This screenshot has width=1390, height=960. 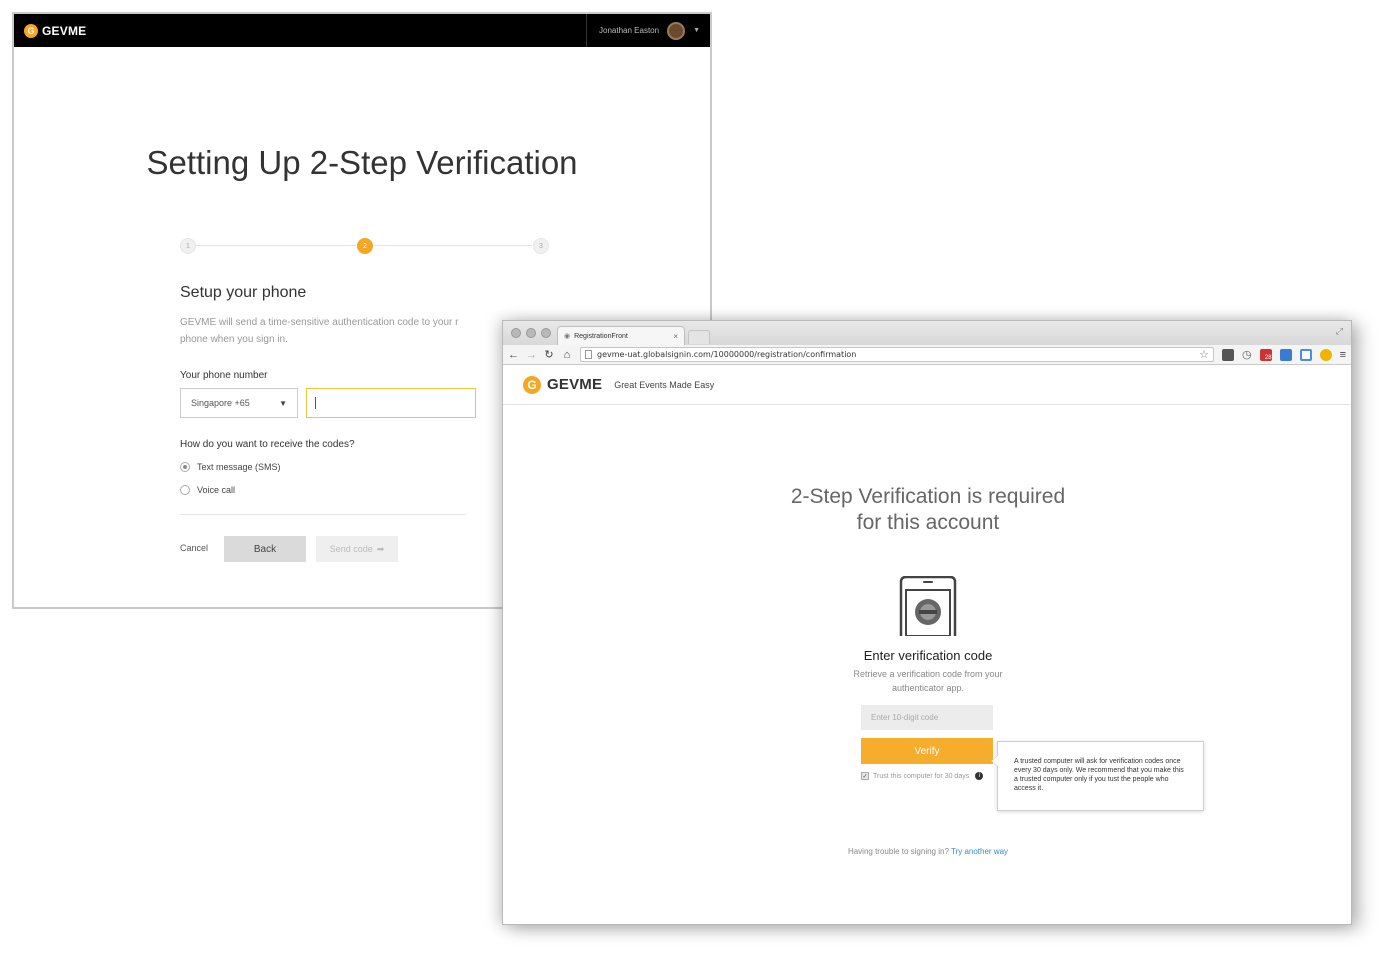 I want to click on favicon-icon: ◉, so click(x=567, y=336).